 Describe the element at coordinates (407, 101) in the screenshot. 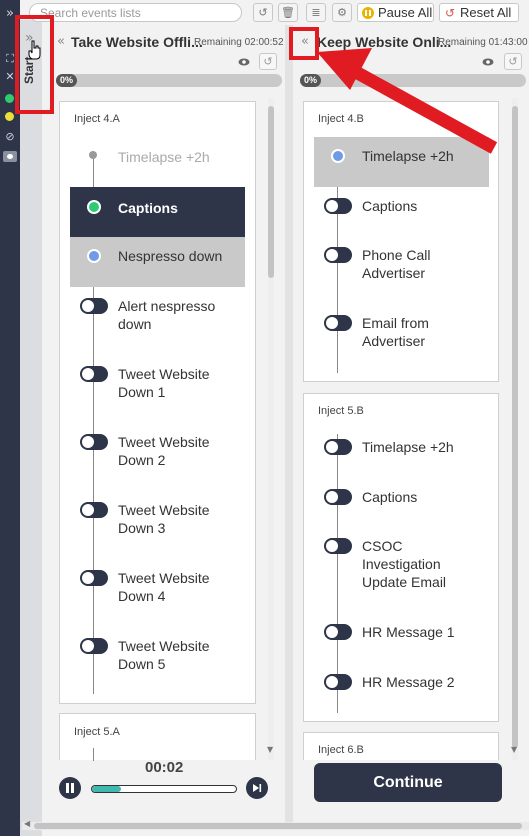

I see `annotation-arrow` at that location.